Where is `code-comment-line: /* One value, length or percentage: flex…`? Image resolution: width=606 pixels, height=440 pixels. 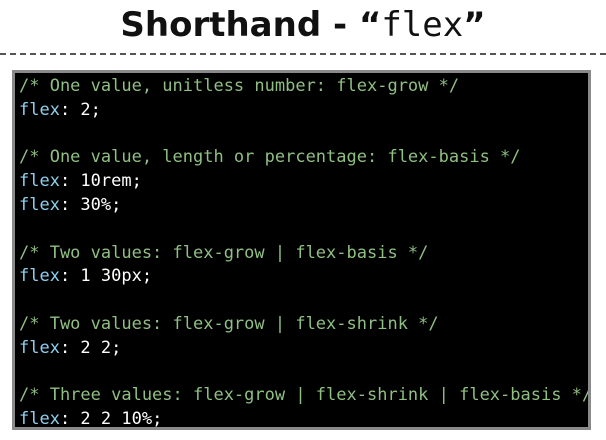 code-comment-line: /* One value, length or percentage: flex… is located at coordinates (303, 158).